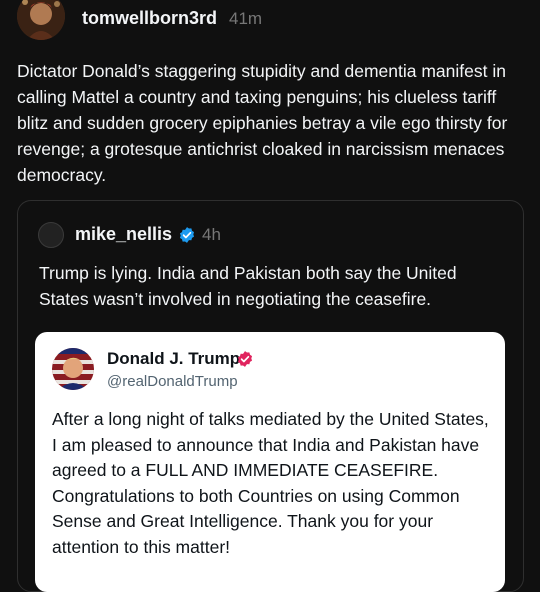 This screenshot has height=592, width=540. What do you see at coordinates (172, 381) in the screenshot?
I see `tweet-author-handle: @realDonaldTrump` at bounding box center [172, 381].